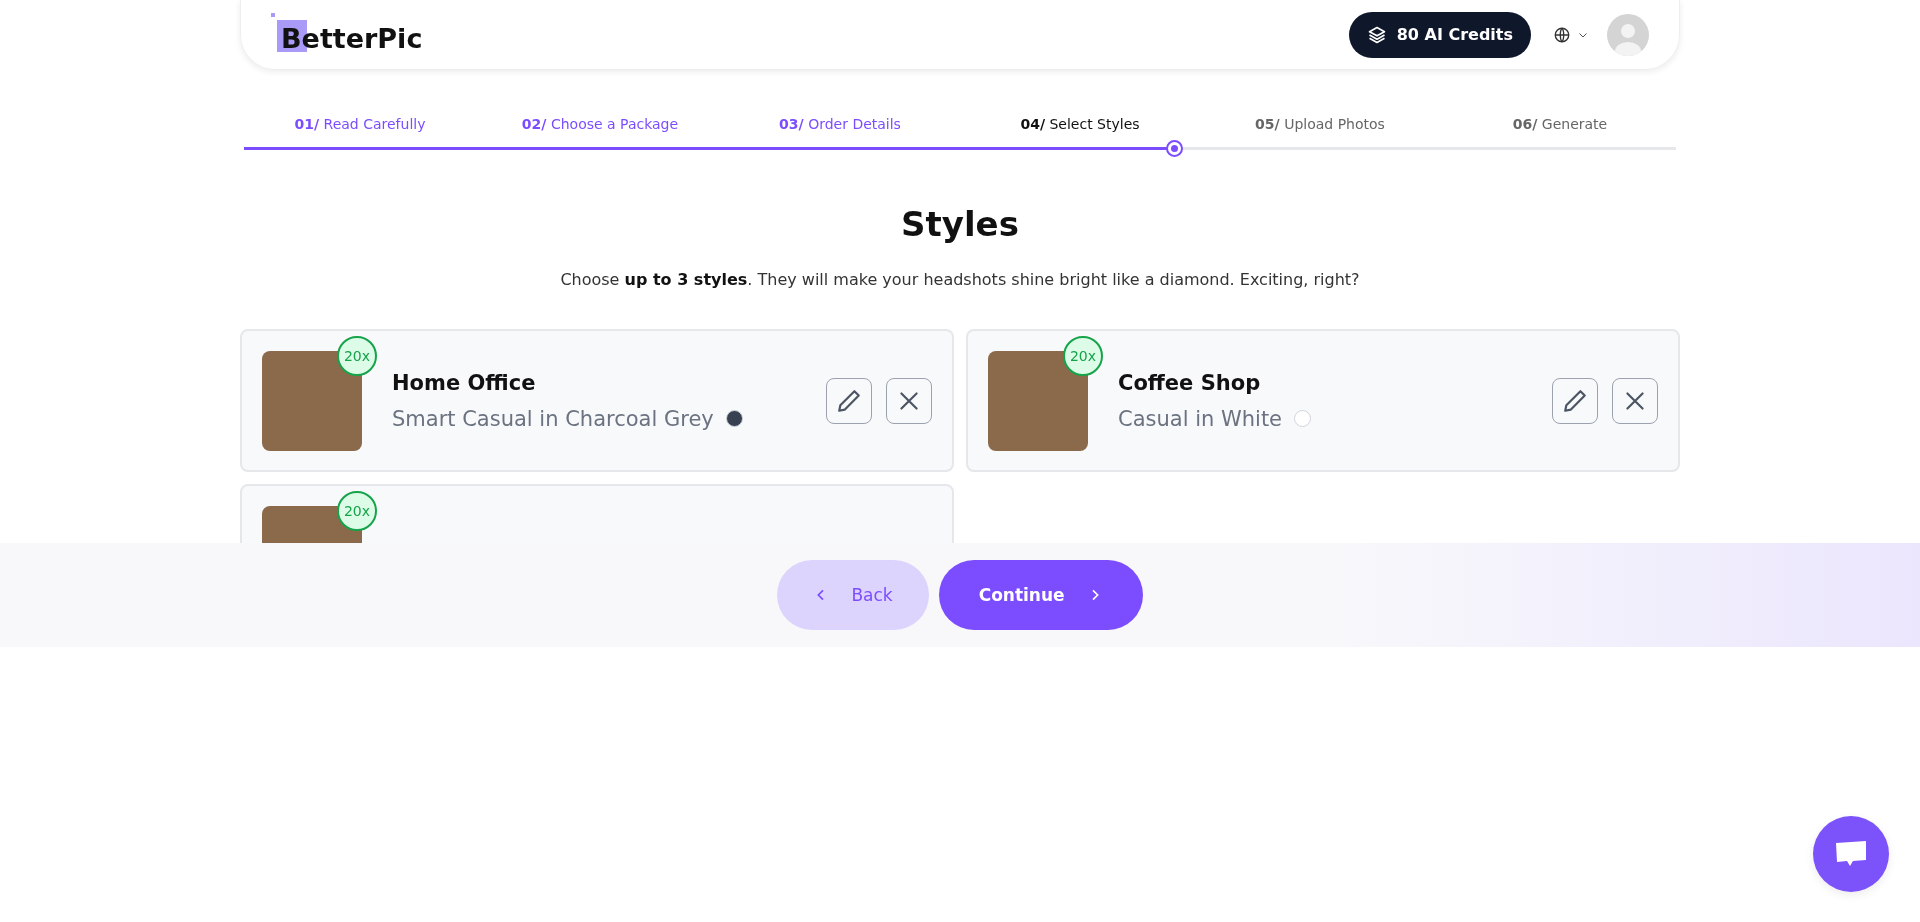 This screenshot has height=922, width=1920. What do you see at coordinates (1560, 124) in the screenshot?
I see `step-tab: 06/ Generate` at bounding box center [1560, 124].